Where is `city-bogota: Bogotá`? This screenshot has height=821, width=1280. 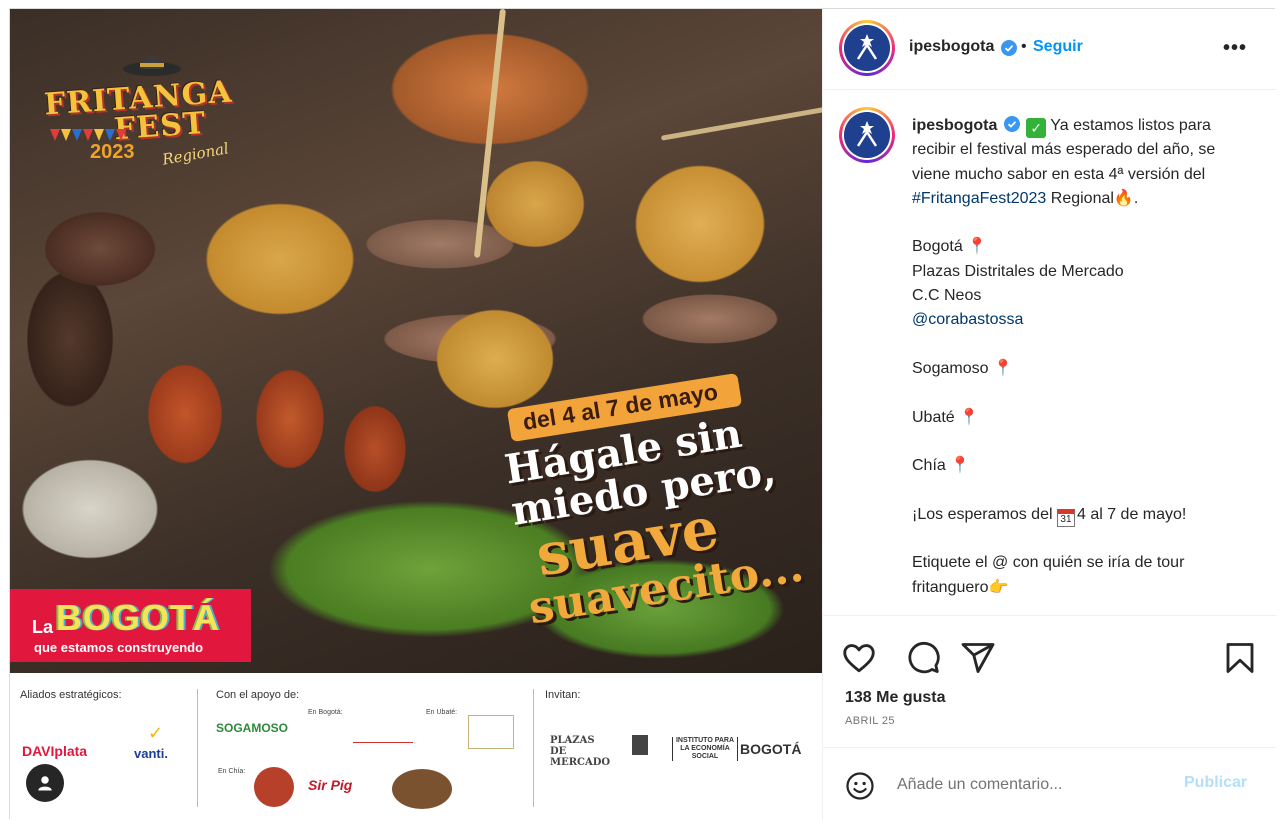 city-bogota: Bogotá is located at coordinates (937, 247).